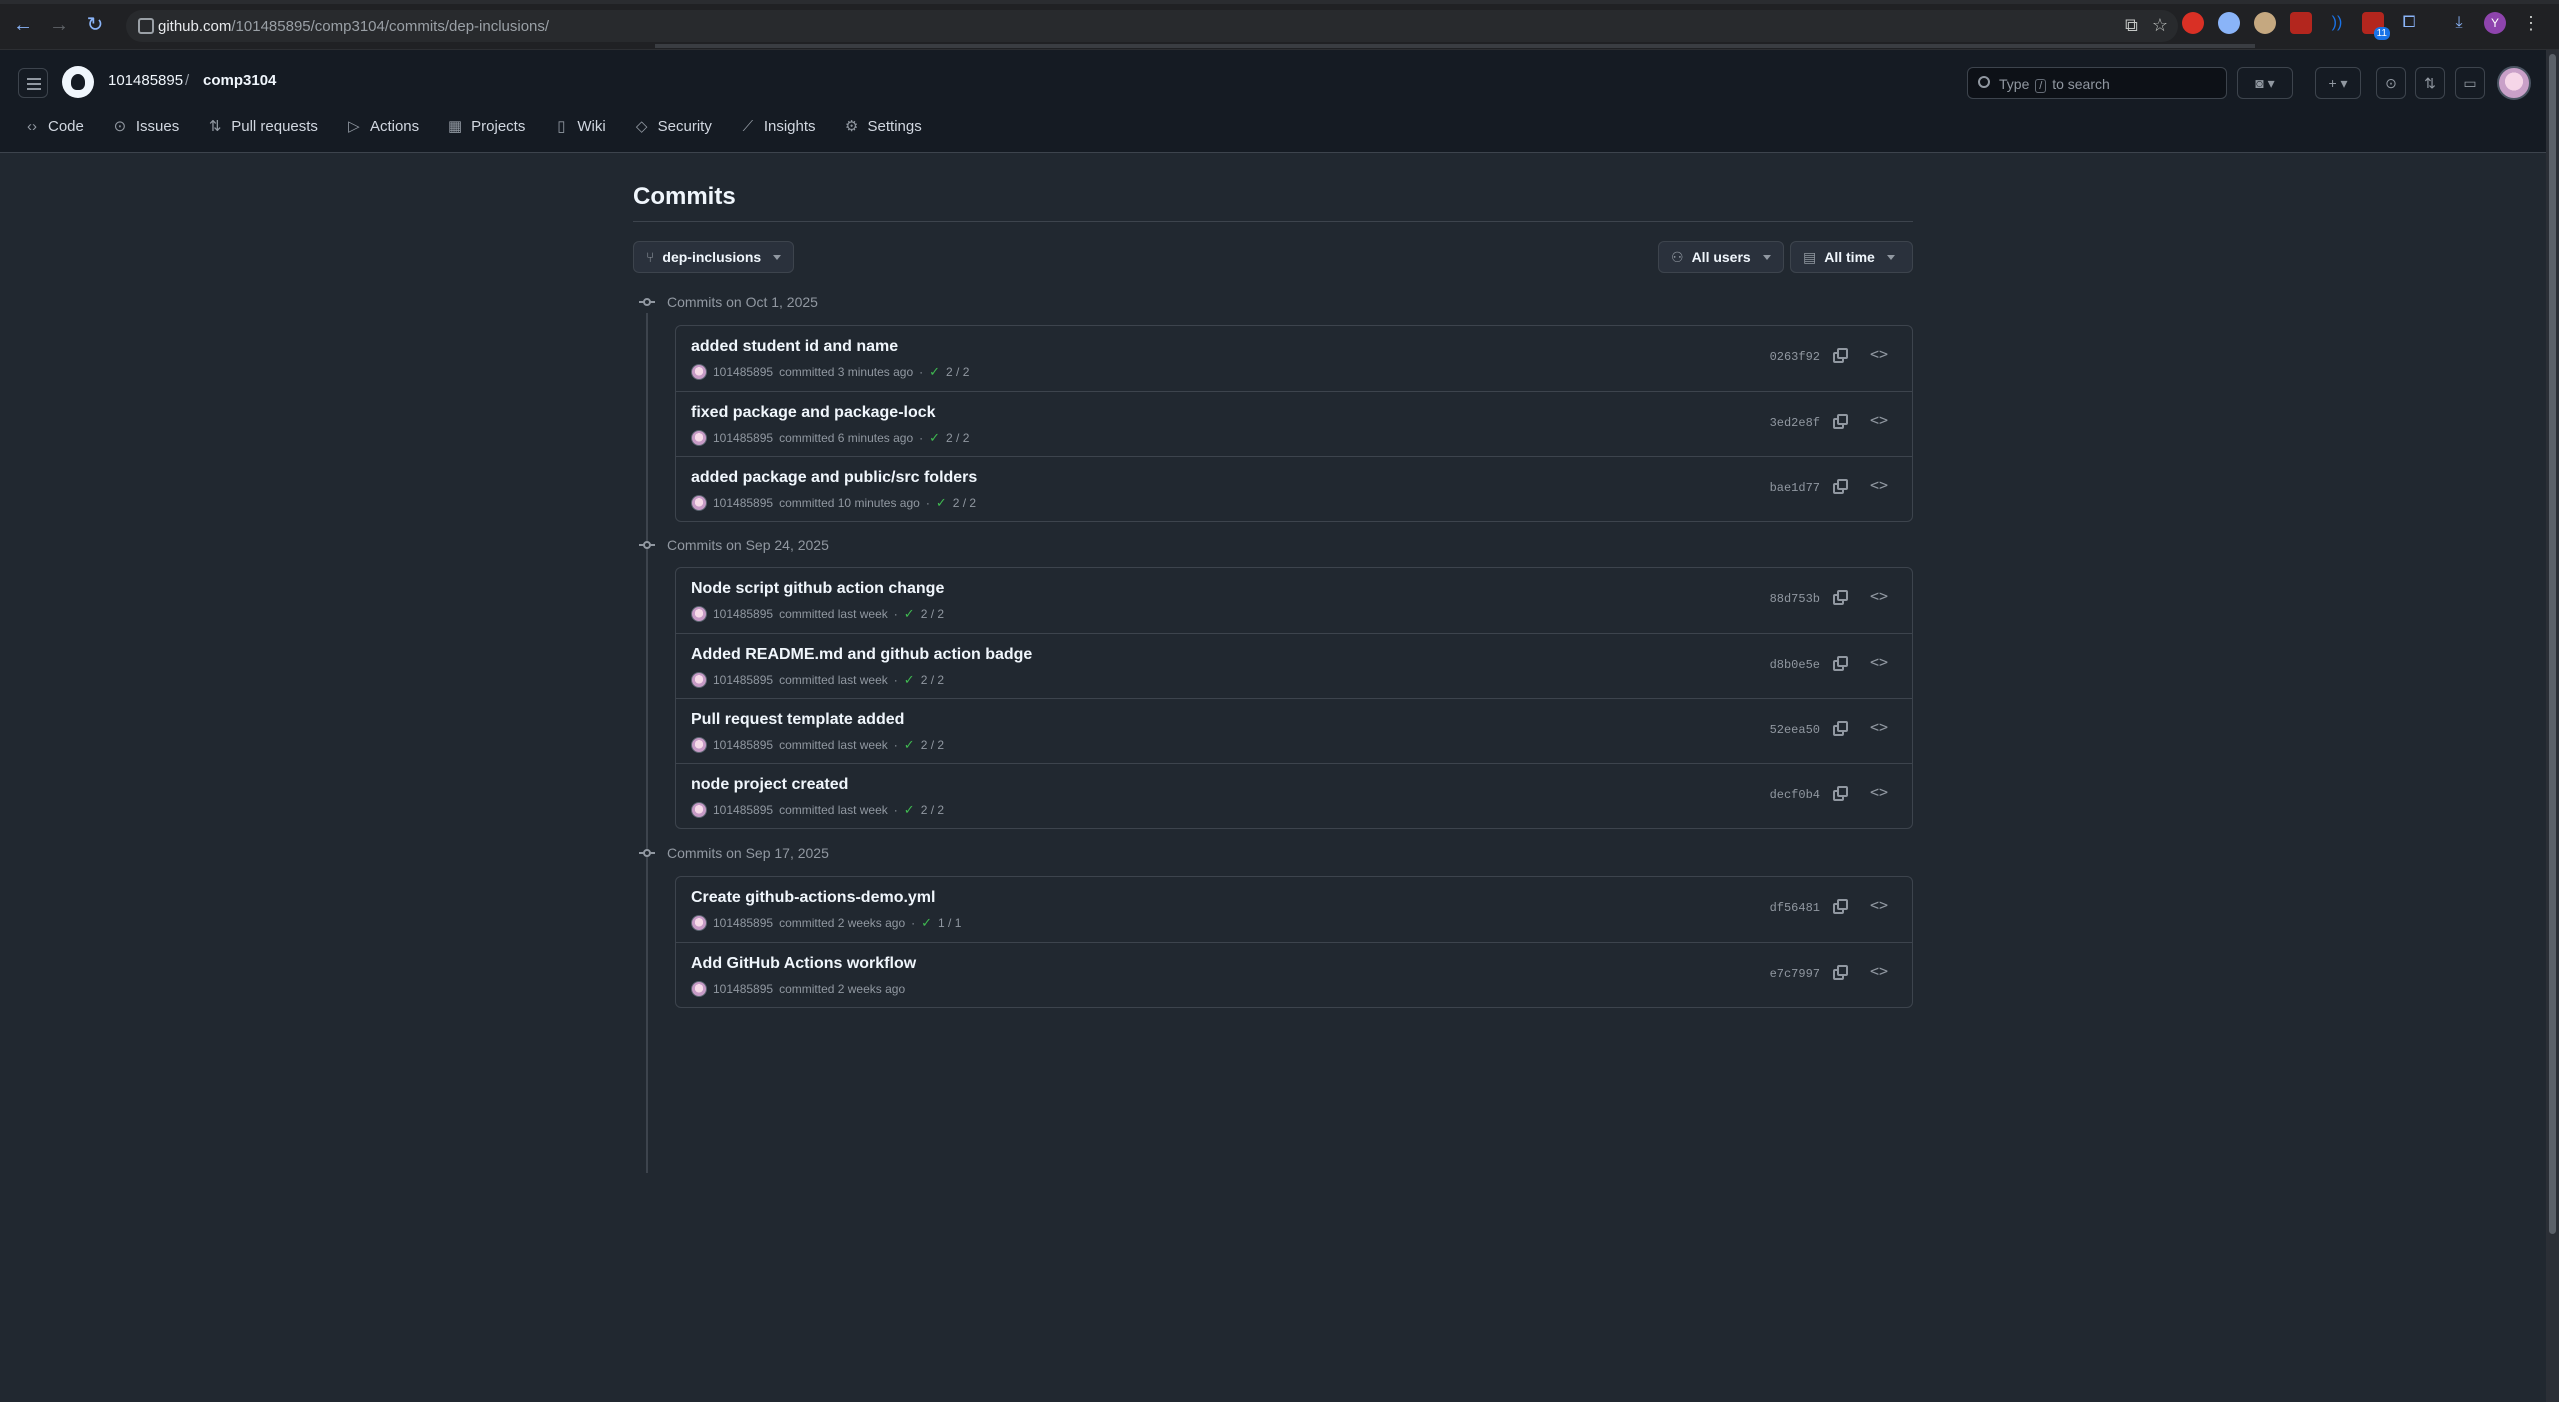 The image size is (2559, 1402). I want to click on commit-message-link: Create github-actions-demo.yml, so click(813, 898).